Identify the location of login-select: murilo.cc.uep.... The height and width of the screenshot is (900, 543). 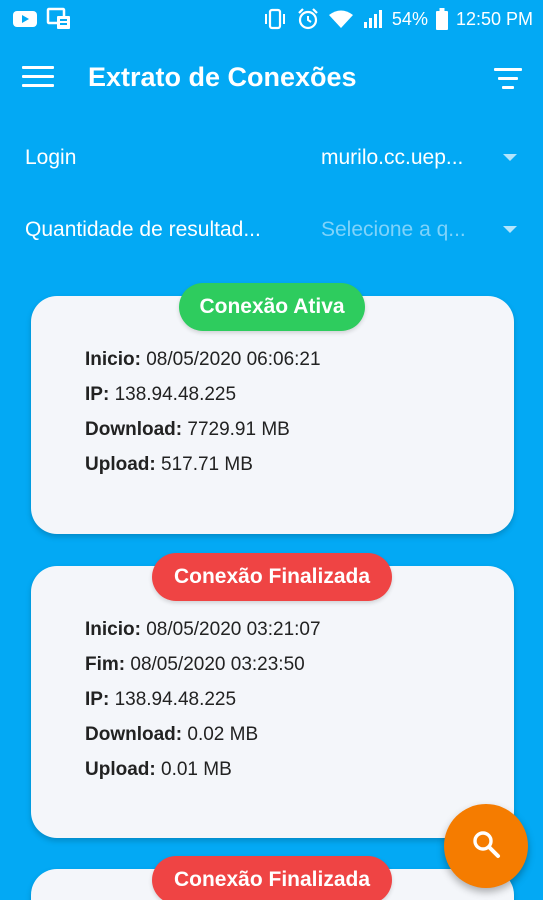
(419, 158).